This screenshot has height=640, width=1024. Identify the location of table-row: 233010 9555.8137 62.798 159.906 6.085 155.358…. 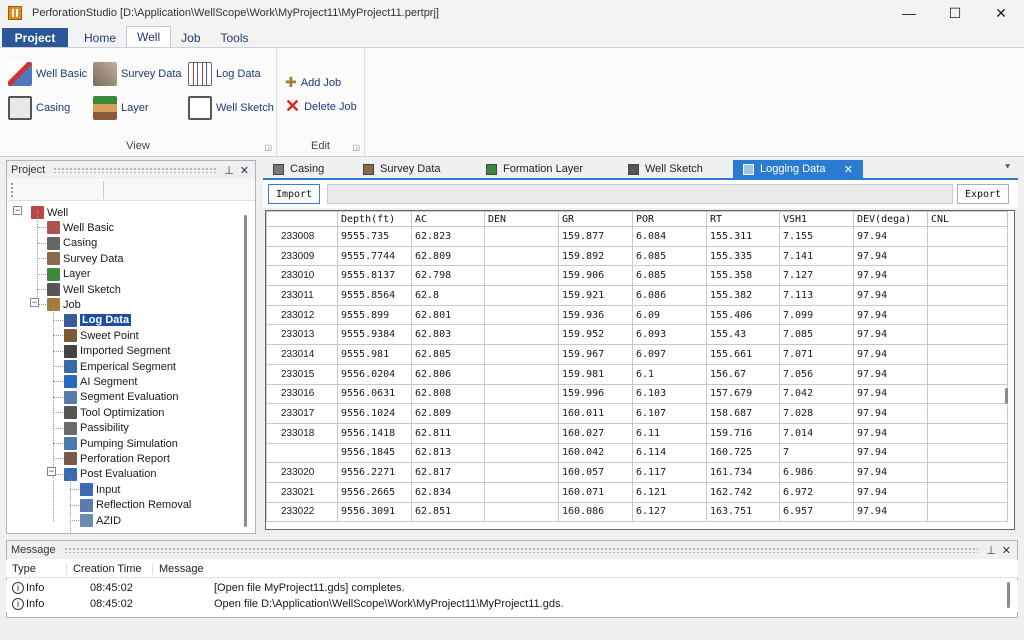
(637, 276).